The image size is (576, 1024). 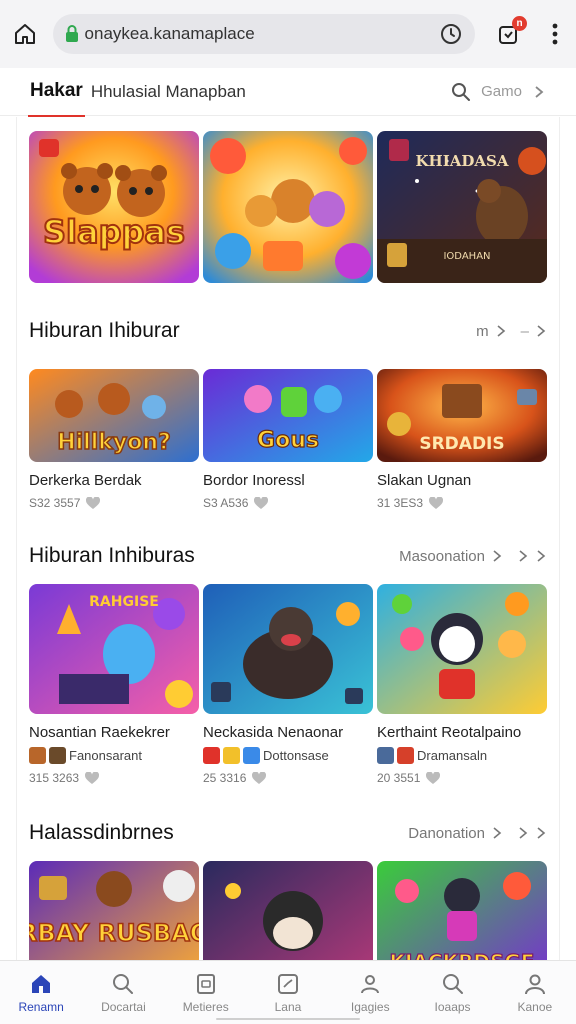 What do you see at coordinates (114, 503) in the screenshot?
I see `game-meta: S32 3557` at bounding box center [114, 503].